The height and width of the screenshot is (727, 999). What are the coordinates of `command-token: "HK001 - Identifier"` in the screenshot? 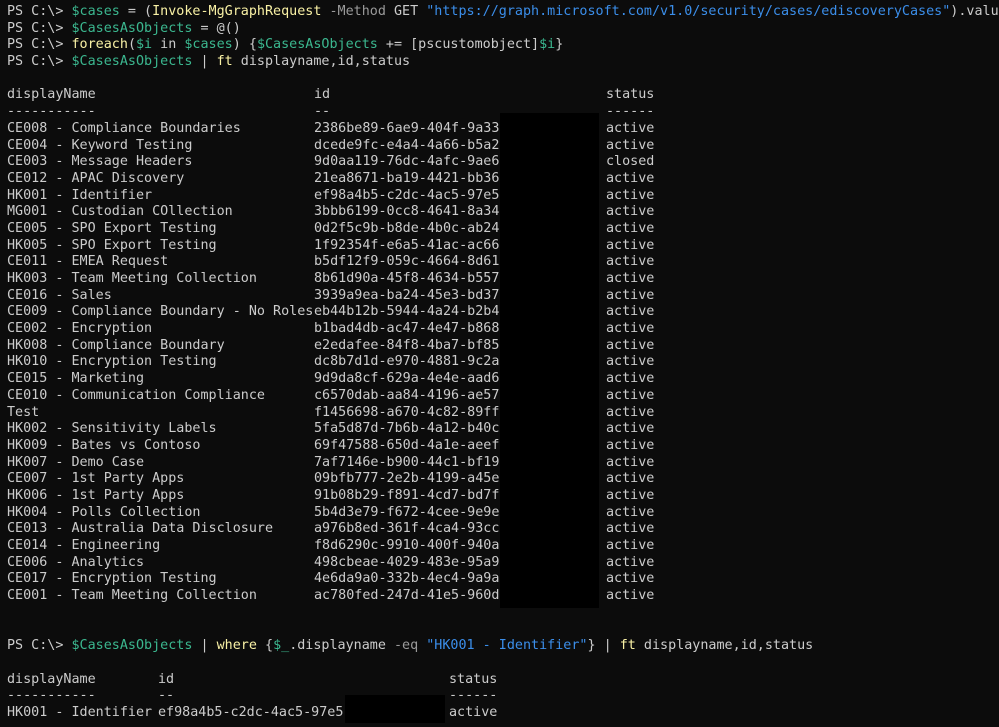 It's located at (507, 646).